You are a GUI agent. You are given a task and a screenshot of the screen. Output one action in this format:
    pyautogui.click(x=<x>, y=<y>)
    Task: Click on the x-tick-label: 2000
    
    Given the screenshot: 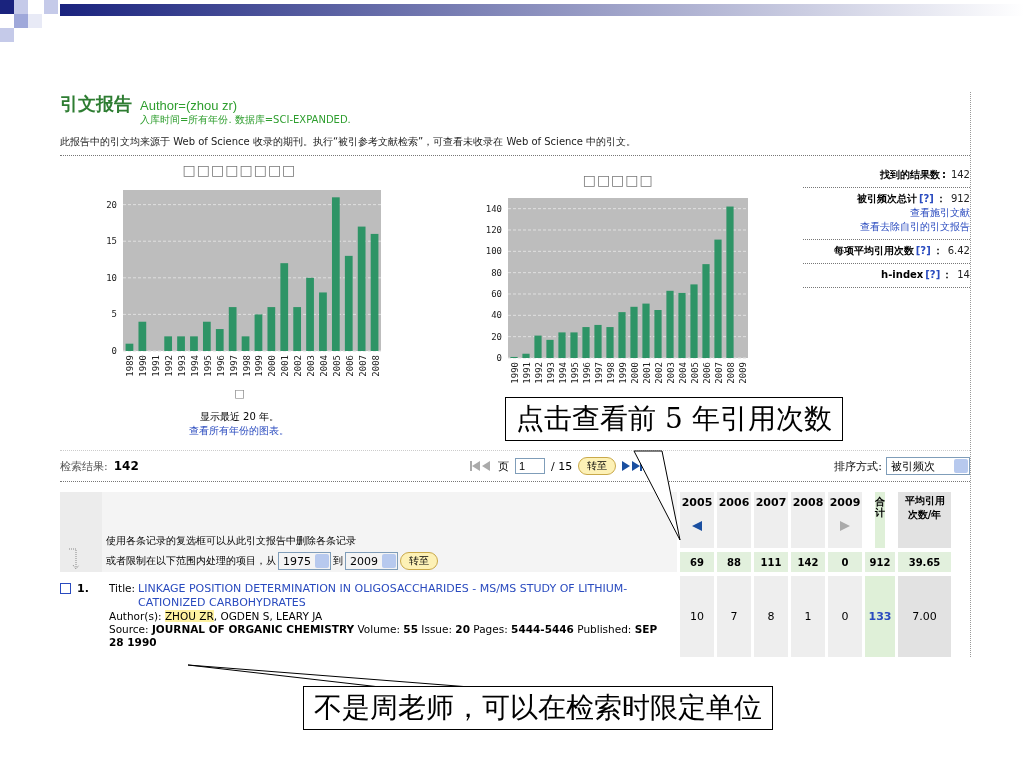 What is the action you would take?
    pyautogui.click(x=272, y=366)
    